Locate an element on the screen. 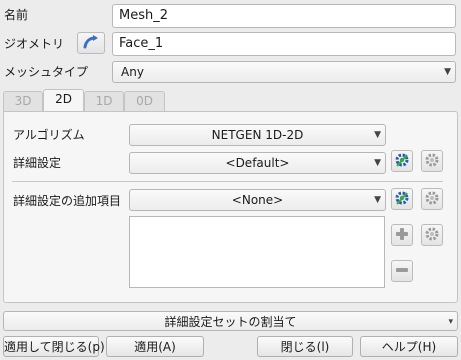 This screenshot has width=461, height=360. mesh-type-label: メッシュタイプ is located at coordinates (46, 72).